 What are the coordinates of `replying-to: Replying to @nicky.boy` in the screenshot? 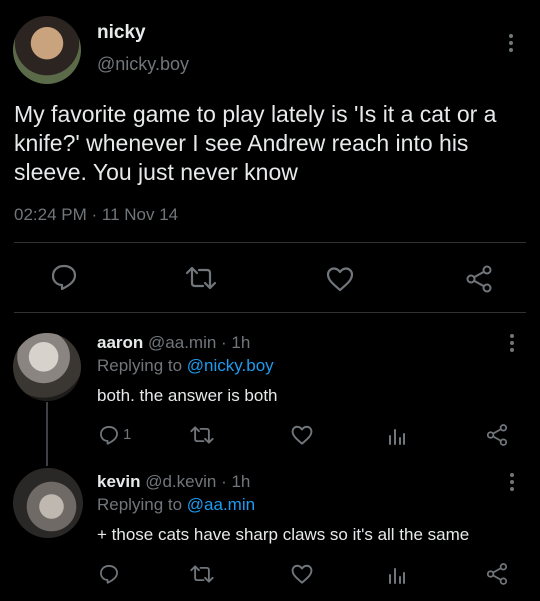 It's located at (185, 366).